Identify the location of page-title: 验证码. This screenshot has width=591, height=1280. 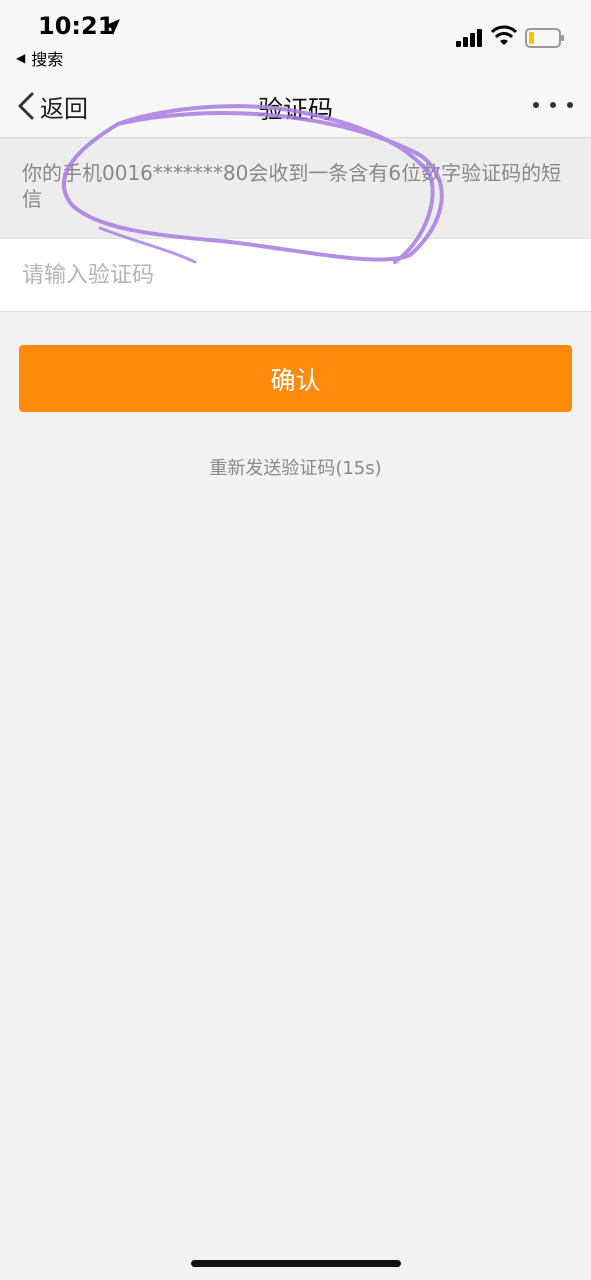
(295, 109).